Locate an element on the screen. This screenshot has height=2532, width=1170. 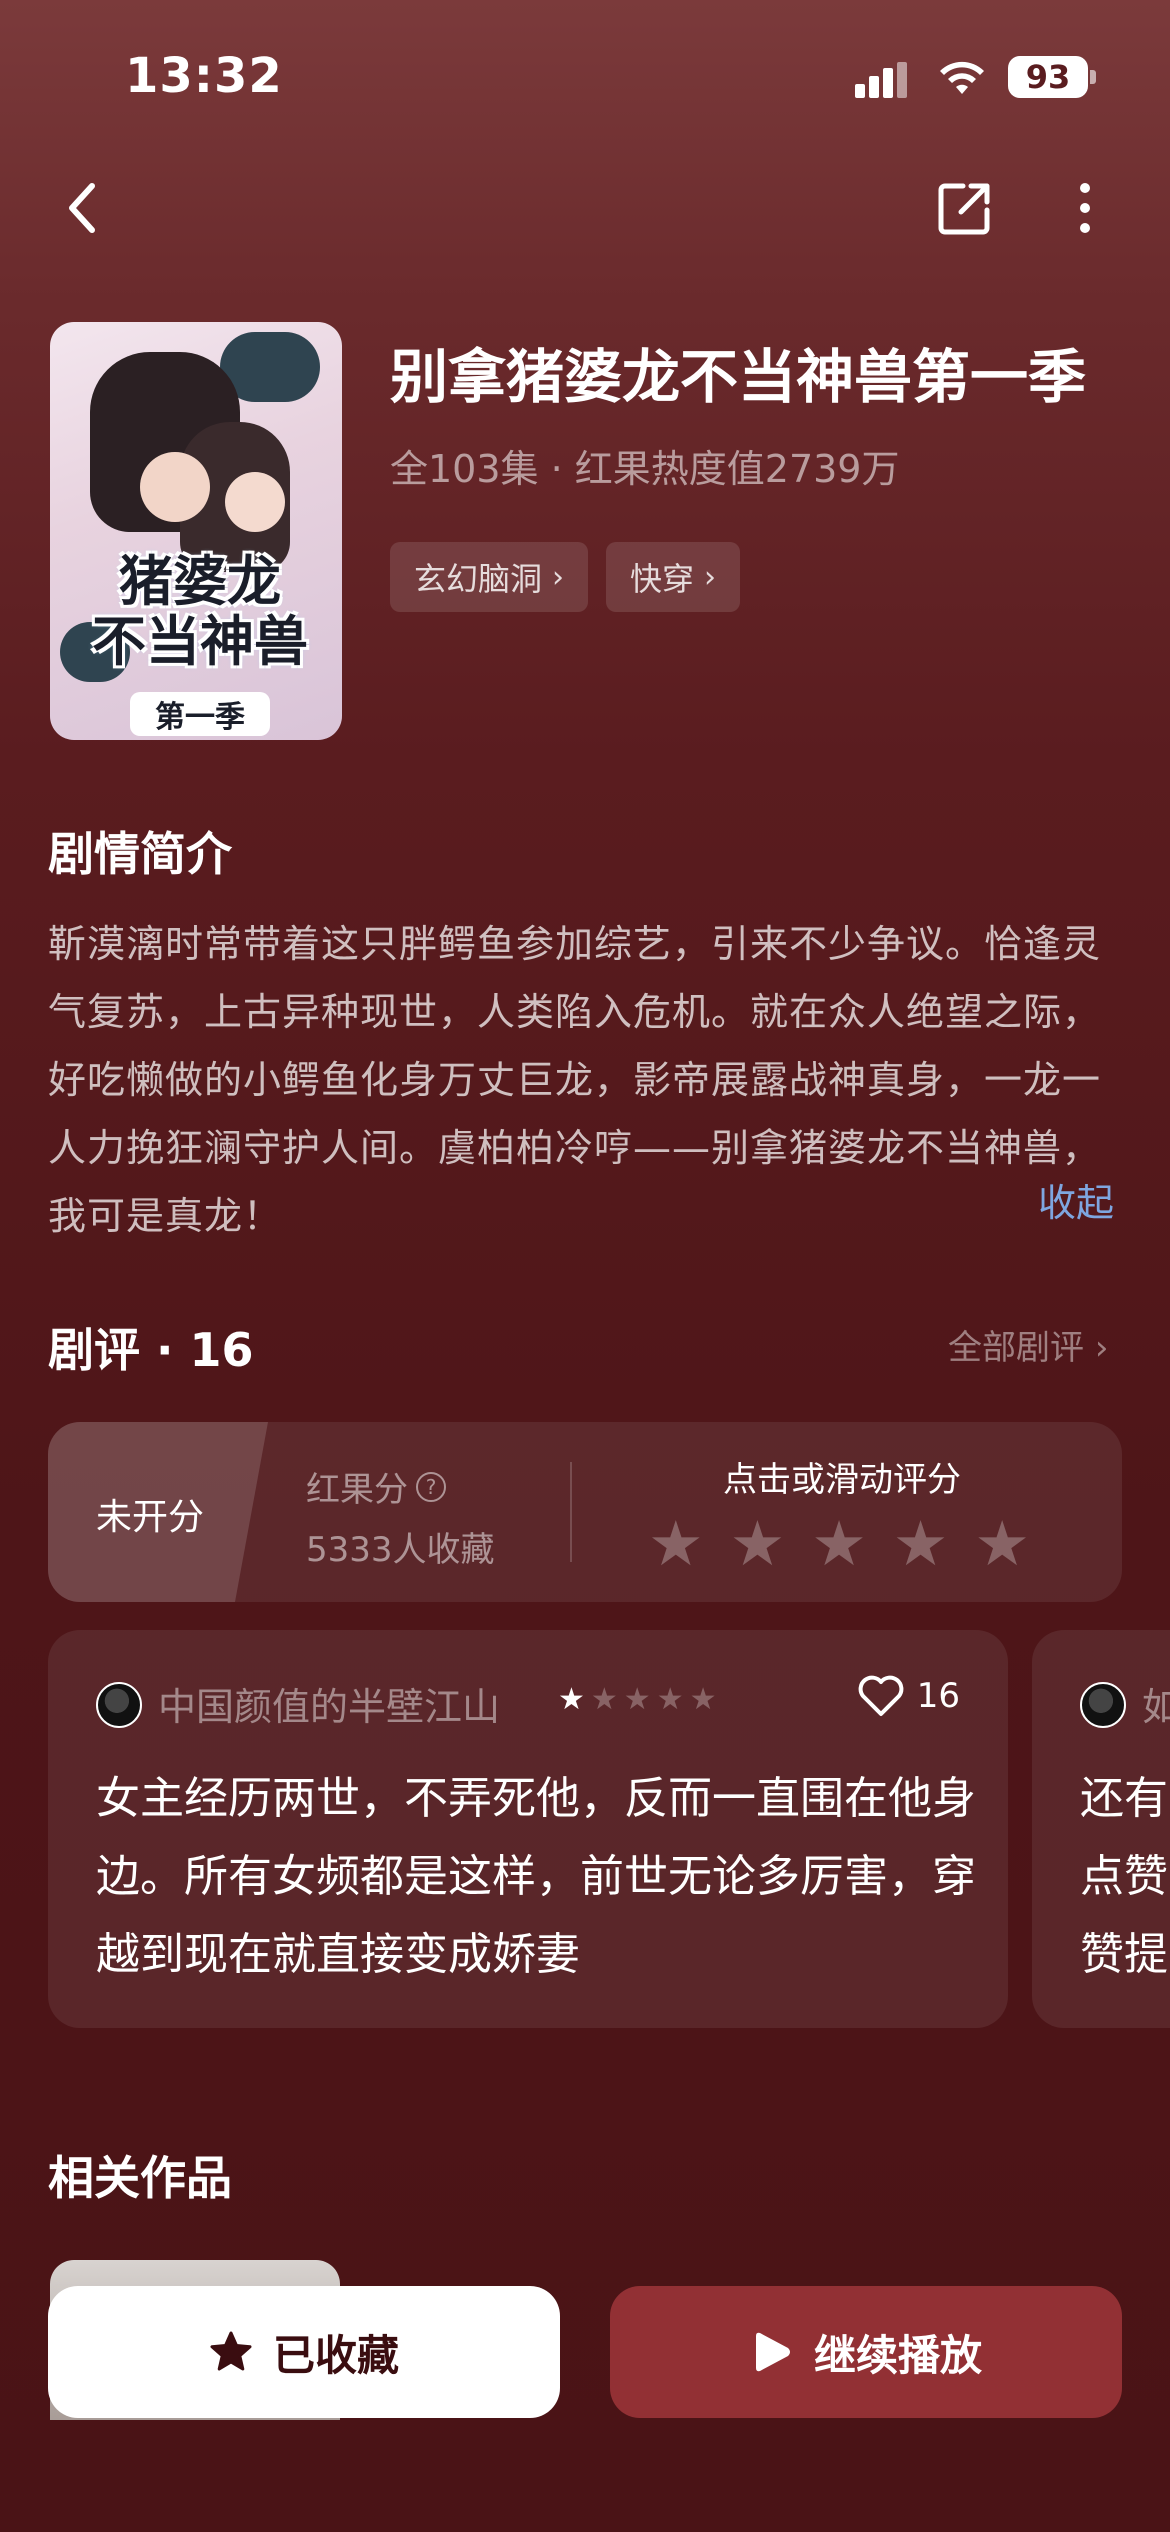
more-icon is located at coordinates (1085, 208).